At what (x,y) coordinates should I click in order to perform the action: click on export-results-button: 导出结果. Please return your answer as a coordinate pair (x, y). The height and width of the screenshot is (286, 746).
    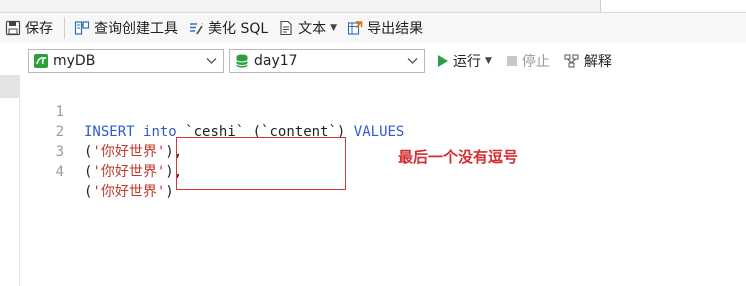
    Looking at the image, I should click on (385, 28).